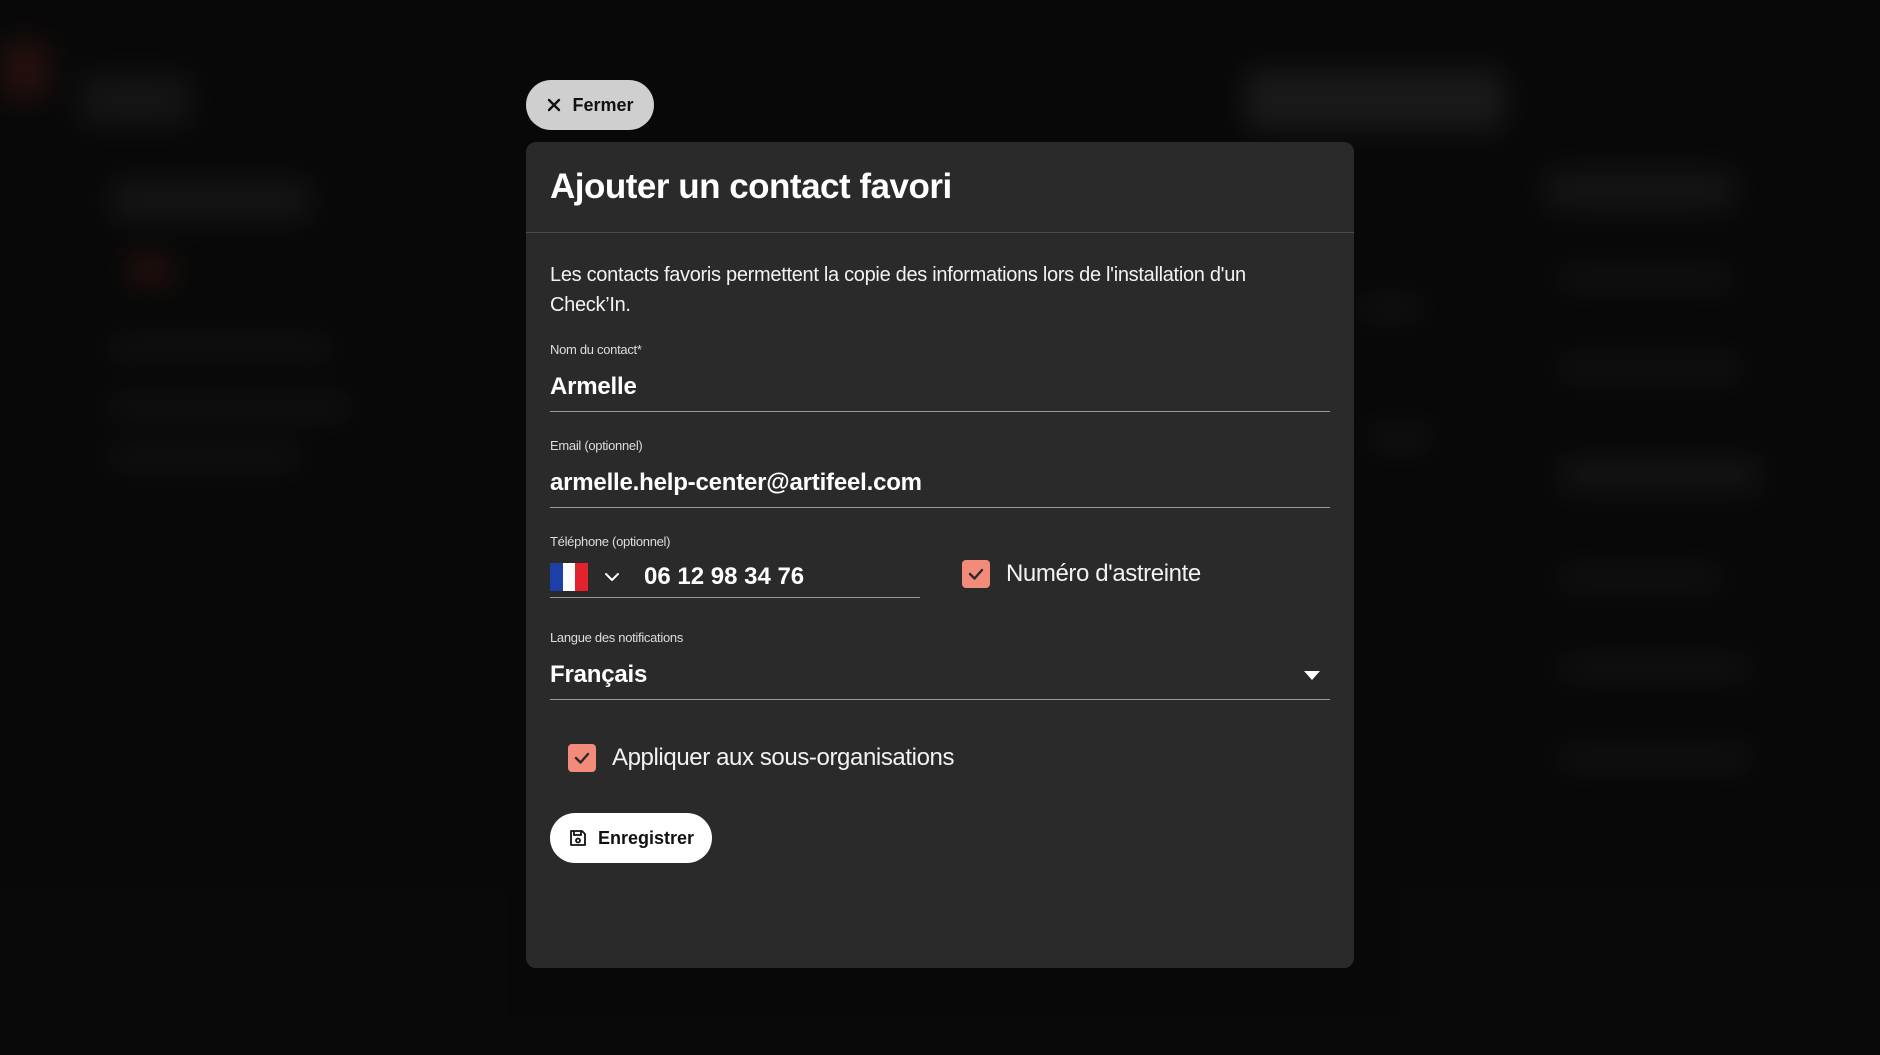 The height and width of the screenshot is (1055, 1880). I want to click on france-flag-icon, so click(569, 577).